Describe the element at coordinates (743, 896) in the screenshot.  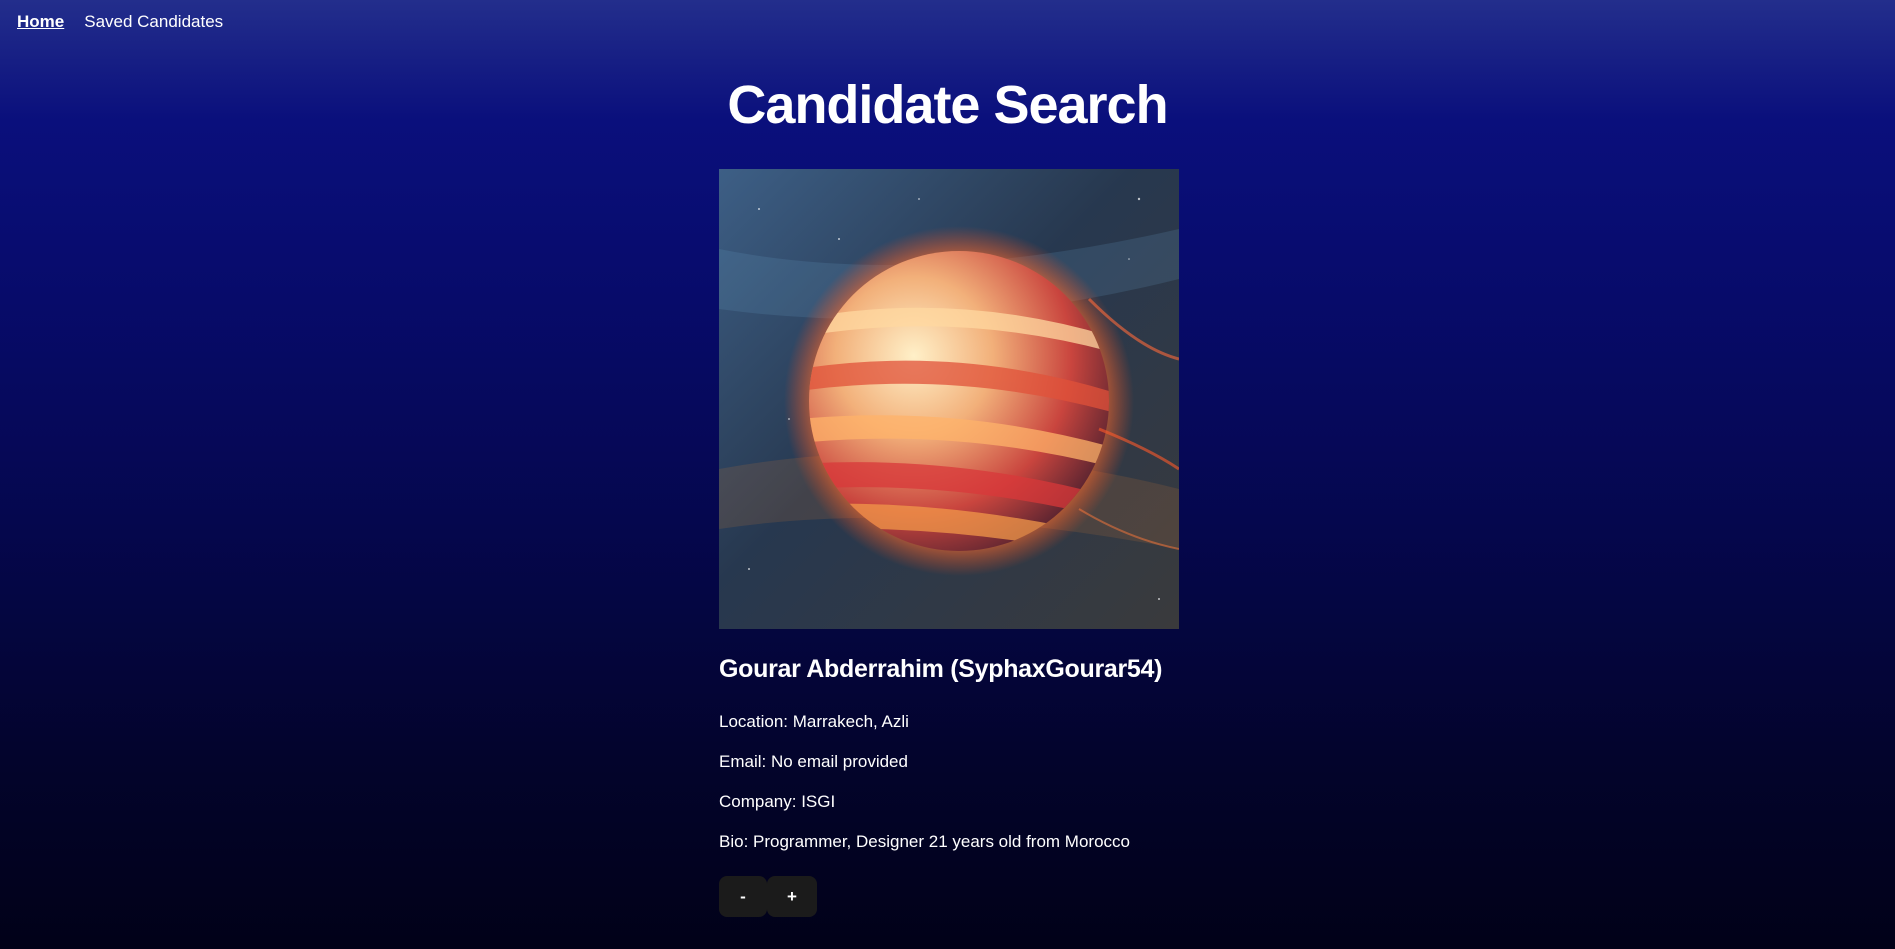
I see `reject-candidate-button: -` at that location.